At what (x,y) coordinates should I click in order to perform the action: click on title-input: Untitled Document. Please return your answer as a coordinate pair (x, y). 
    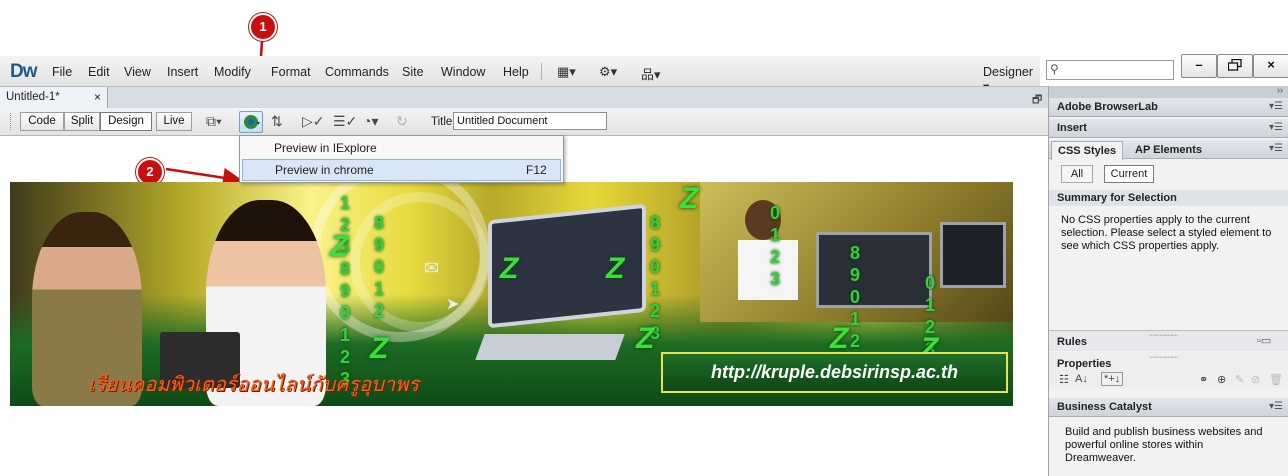
    Looking at the image, I should click on (530, 121).